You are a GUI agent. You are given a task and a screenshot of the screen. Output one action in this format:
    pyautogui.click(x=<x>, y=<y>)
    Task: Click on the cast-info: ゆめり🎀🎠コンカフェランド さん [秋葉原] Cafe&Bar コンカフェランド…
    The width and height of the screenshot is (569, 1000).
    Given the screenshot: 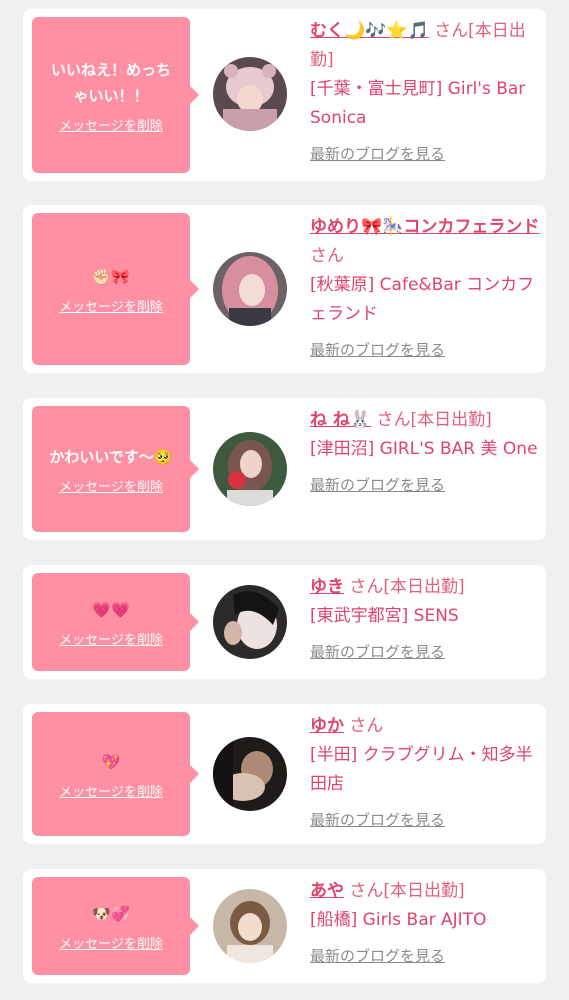 What is the action you would take?
    pyautogui.click(x=426, y=286)
    